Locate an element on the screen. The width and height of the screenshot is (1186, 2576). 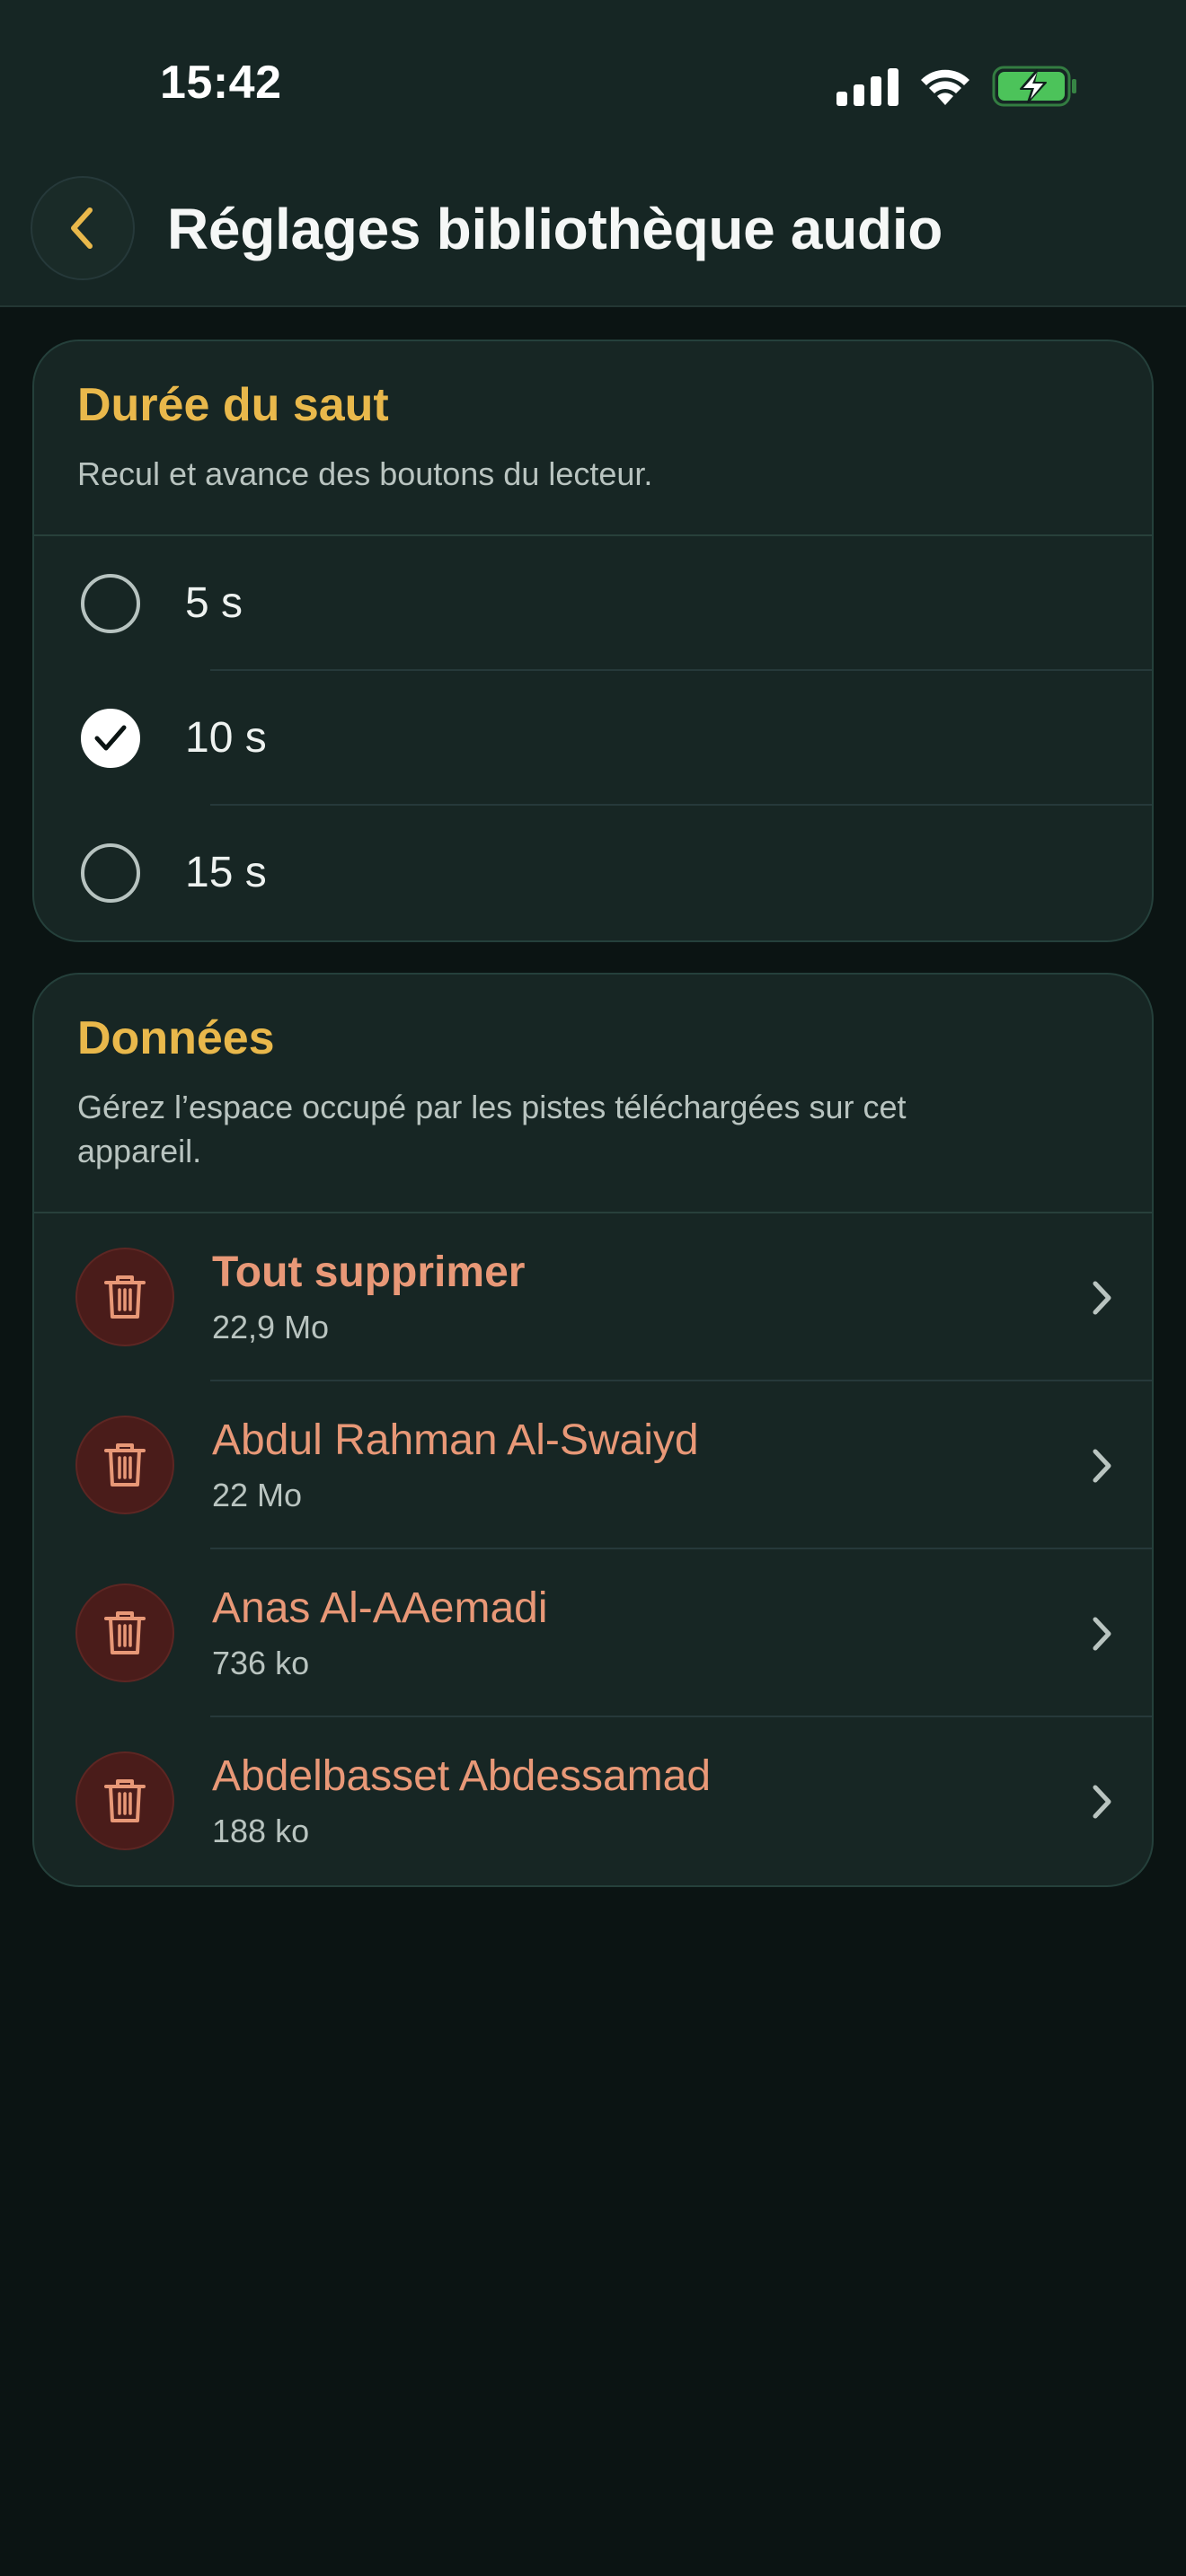
row-title: Tout supprimer is located at coordinates (369, 1272).